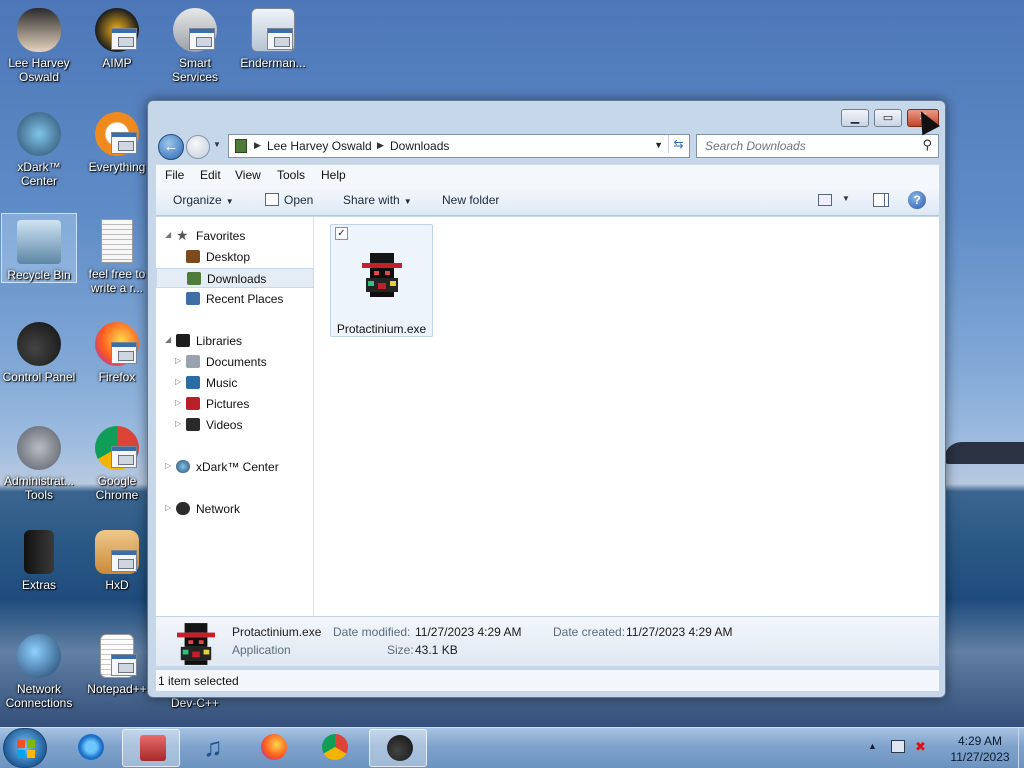 This screenshot has width=1024, height=768. What do you see at coordinates (678, 144) in the screenshot?
I see `refresh-button: ⇆` at bounding box center [678, 144].